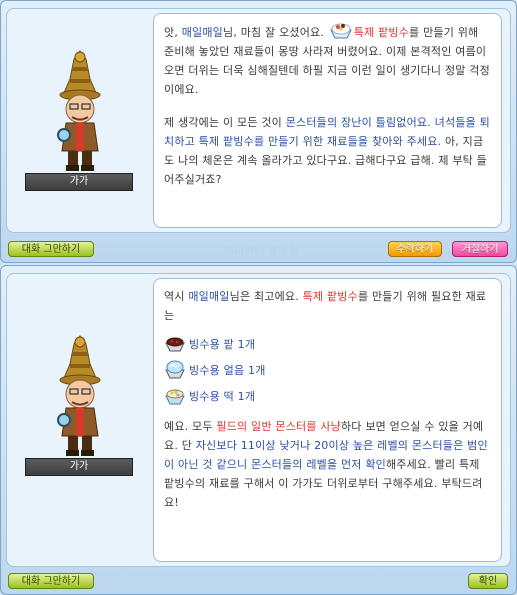  What do you see at coordinates (278, 426) in the screenshot?
I see `highlight-text: 필드의 일반 몬스터를 사냥` at bounding box center [278, 426].